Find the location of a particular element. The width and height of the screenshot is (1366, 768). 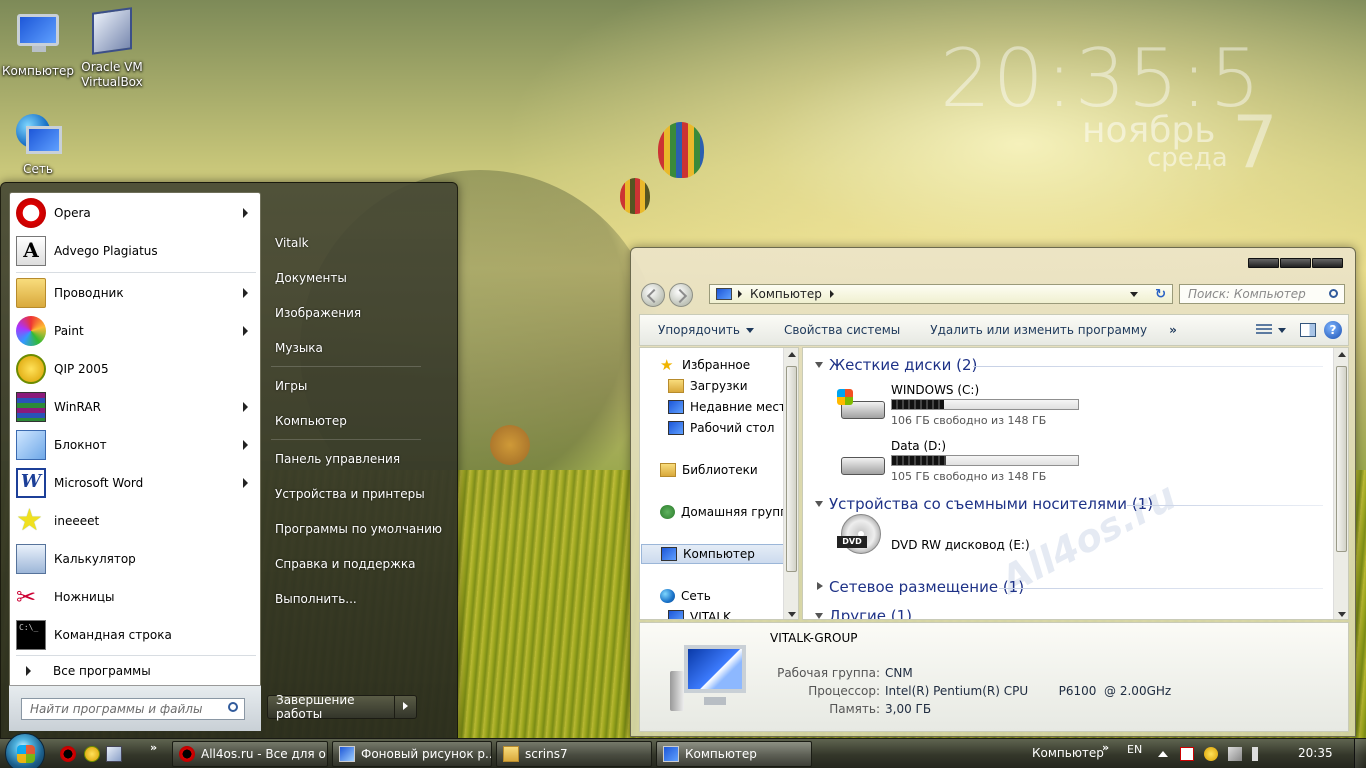

help-icon: ? is located at coordinates (1333, 330).